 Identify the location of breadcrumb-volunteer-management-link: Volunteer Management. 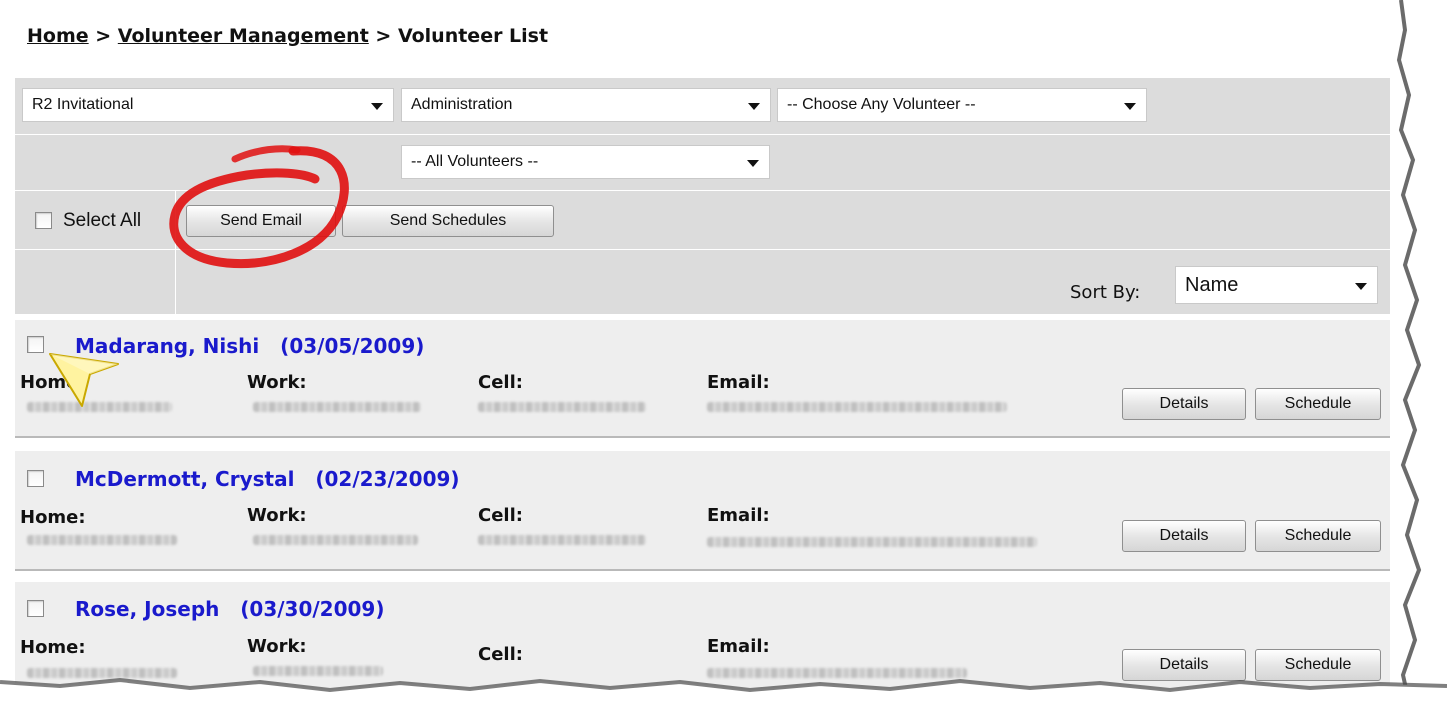
(243, 36).